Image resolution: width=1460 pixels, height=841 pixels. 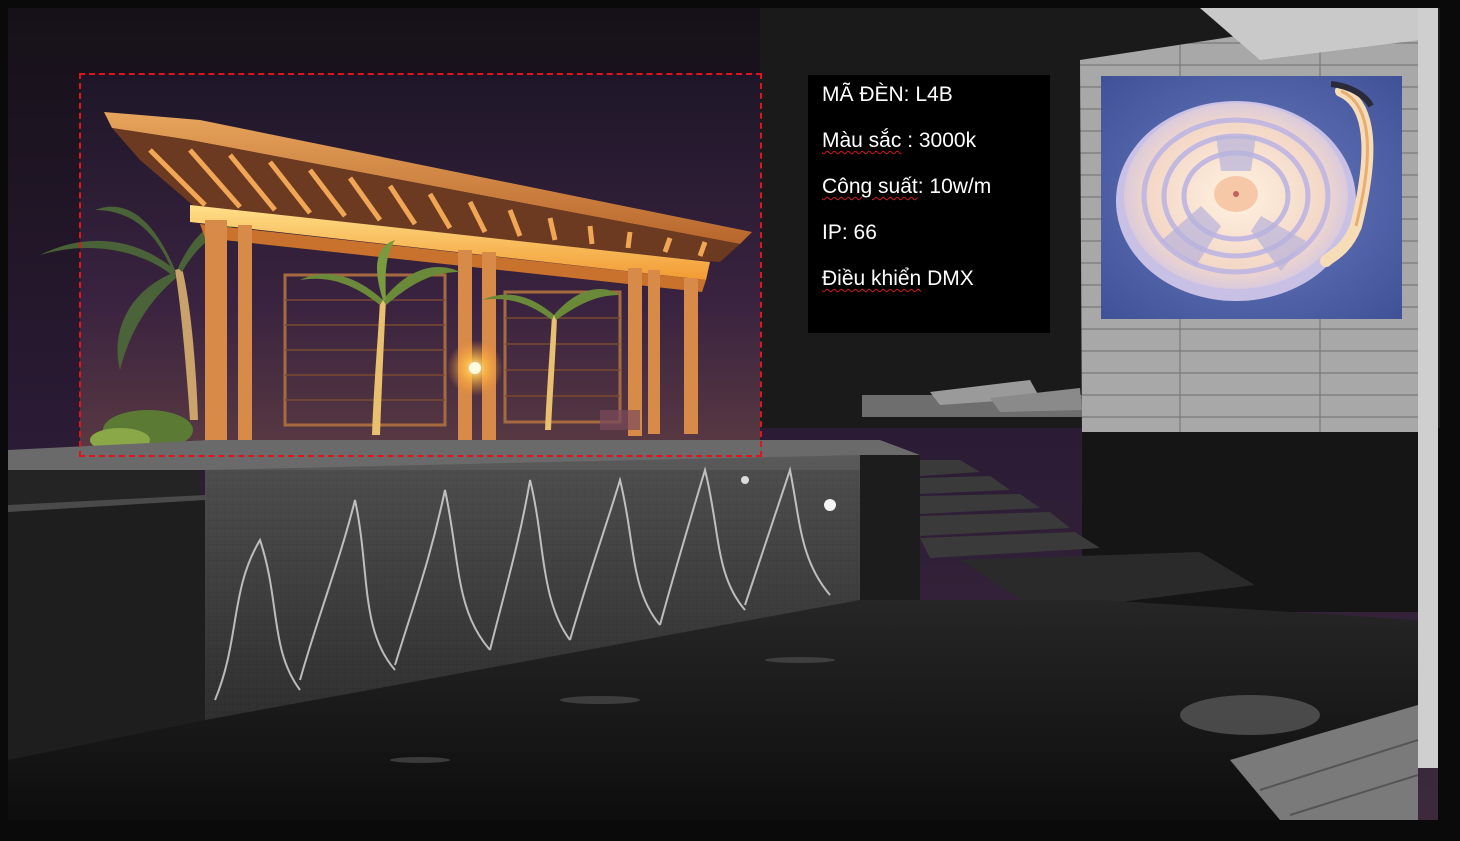 What do you see at coordinates (939, 140) in the screenshot?
I see `spec-color-value: : 3000k` at bounding box center [939, 140].